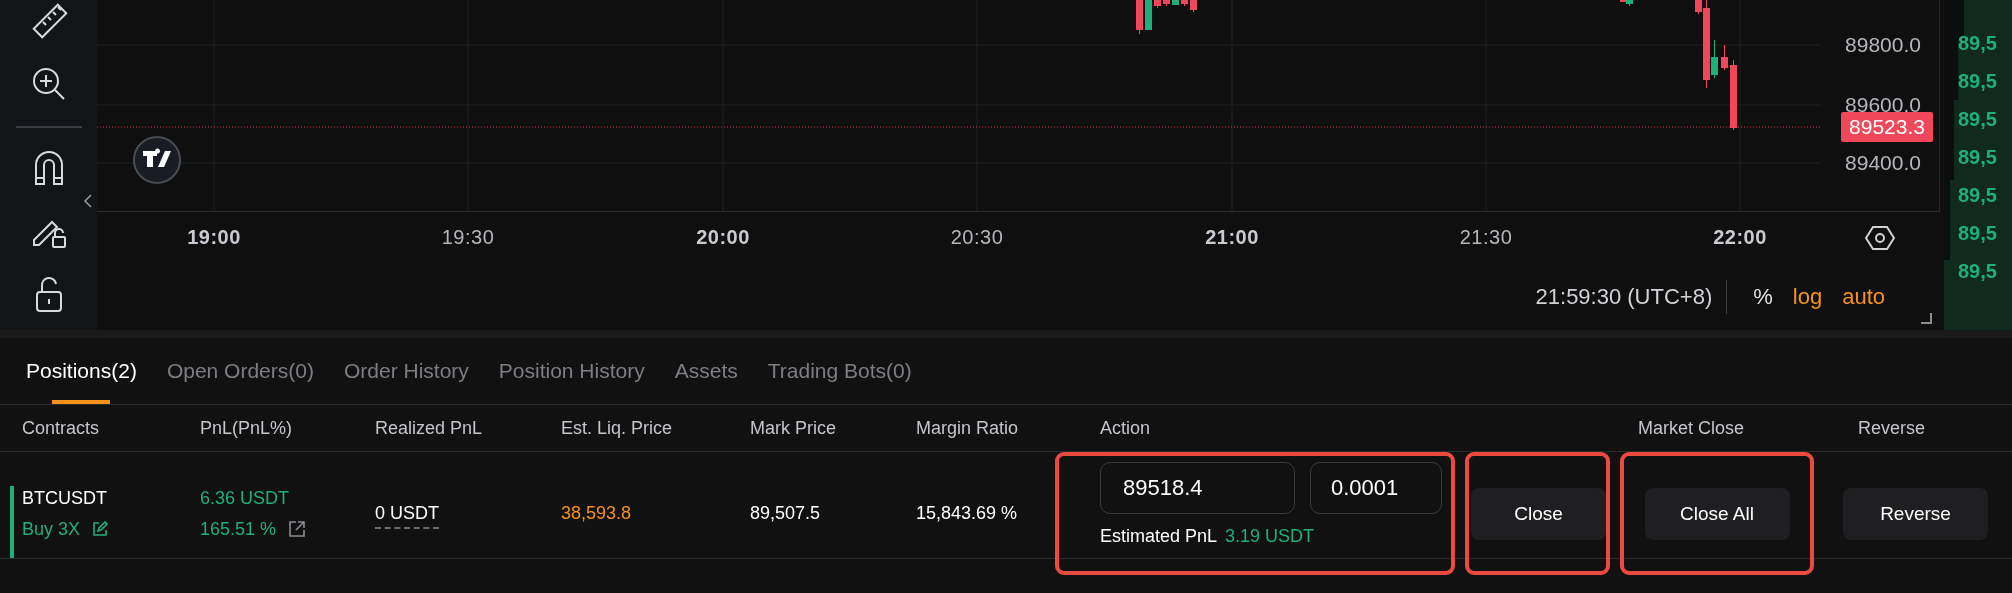 Image resolution: width=2012 pixels, height=593 pixels. What do you see at coordinates (1740, 237) in the screenshot?
I see `time-axis-label: 22:00` at bounding box center [1740, 237].